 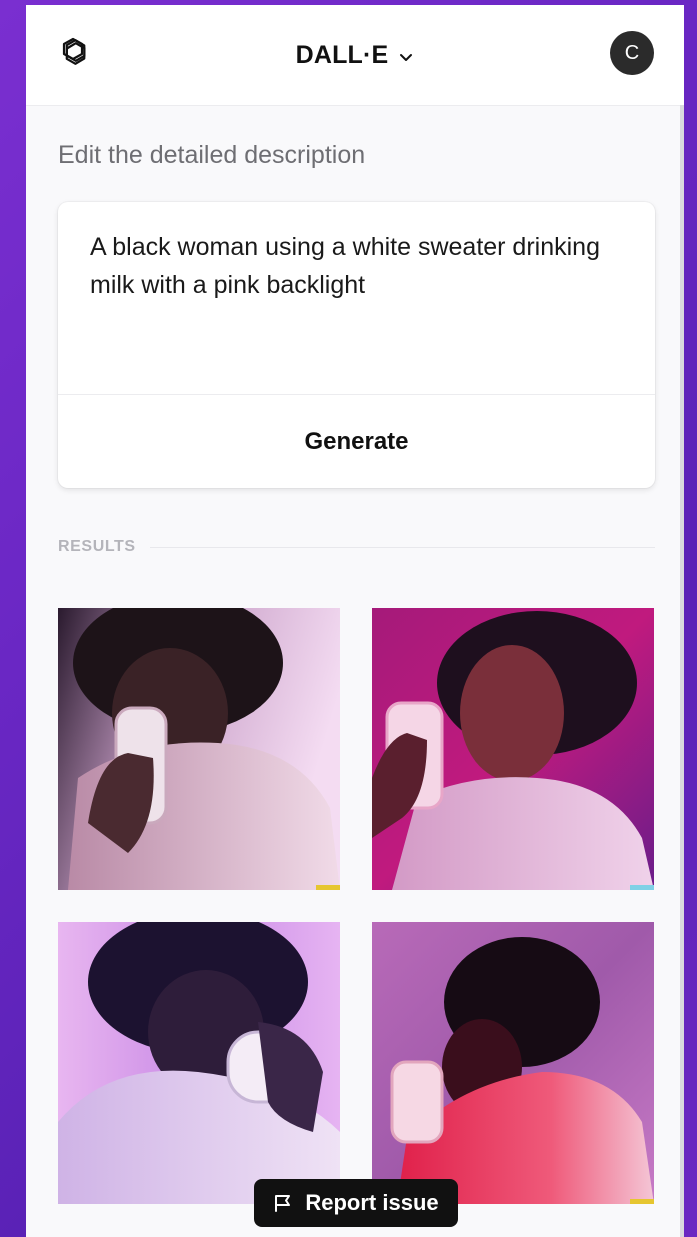 What do you see at coordinates (356, 441) in the screenshot?
I see `generate-button: Generate` at bounding box center [356, 441].